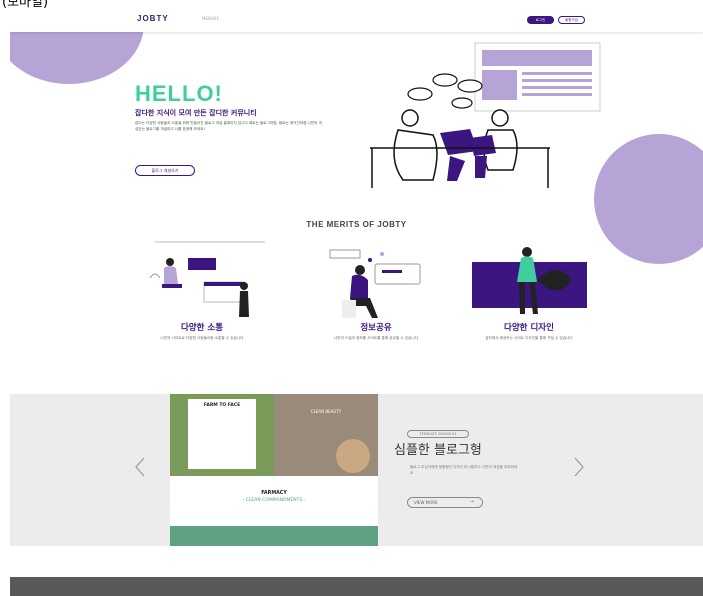 The height and width of the screenshot is (596, 703). I want to click on template-description: 블로그 초심자에게 맞춤형인 디자인 미니멀하고 나만의 개성을 부여하세요, so click(464, 470).